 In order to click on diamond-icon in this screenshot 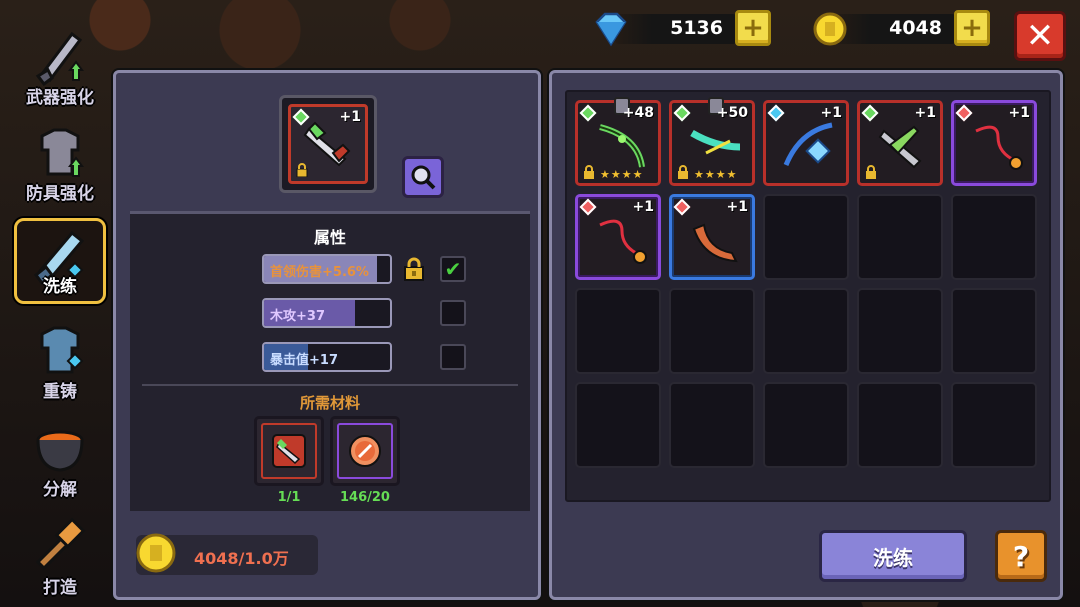, I will do `click(611, 29)`.